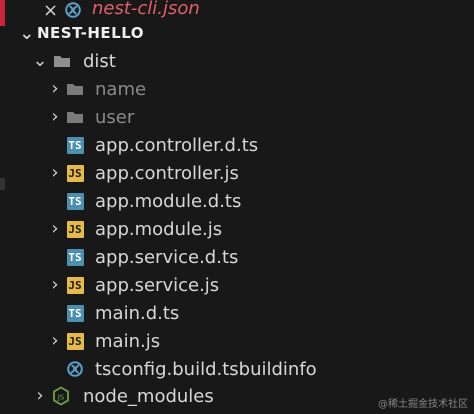 The height and width of the screenshot is (414, 474). What do you see at coordinates (237, 34) in the screenshot?
I see `project-root: ⌄ NEST-HELLO` at bounding box center [237, 34].